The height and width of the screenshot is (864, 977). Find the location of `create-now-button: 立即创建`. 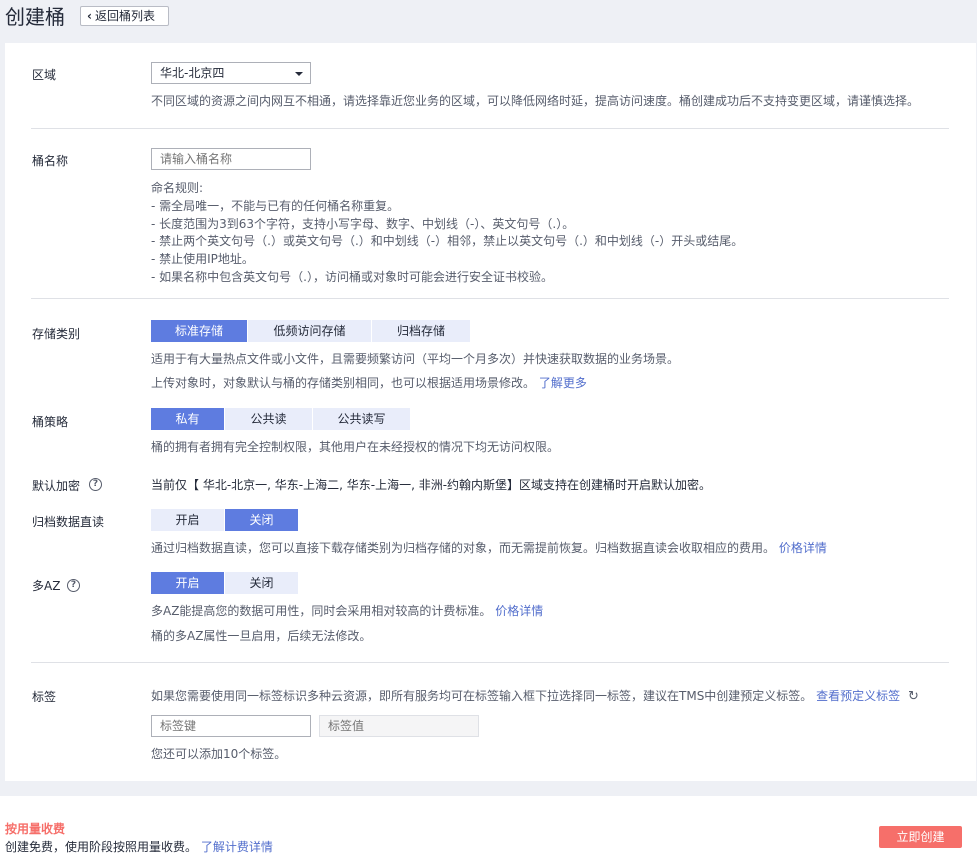

create-now-button: 立即创建 is located at coordinates (920, 837).